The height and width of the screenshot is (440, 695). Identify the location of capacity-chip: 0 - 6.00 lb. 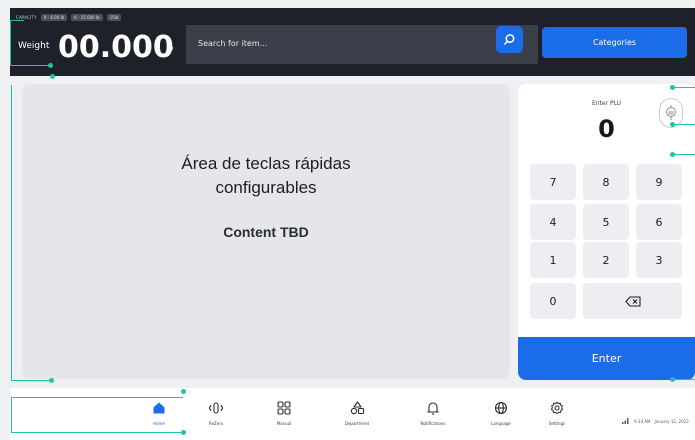
(54, 17).